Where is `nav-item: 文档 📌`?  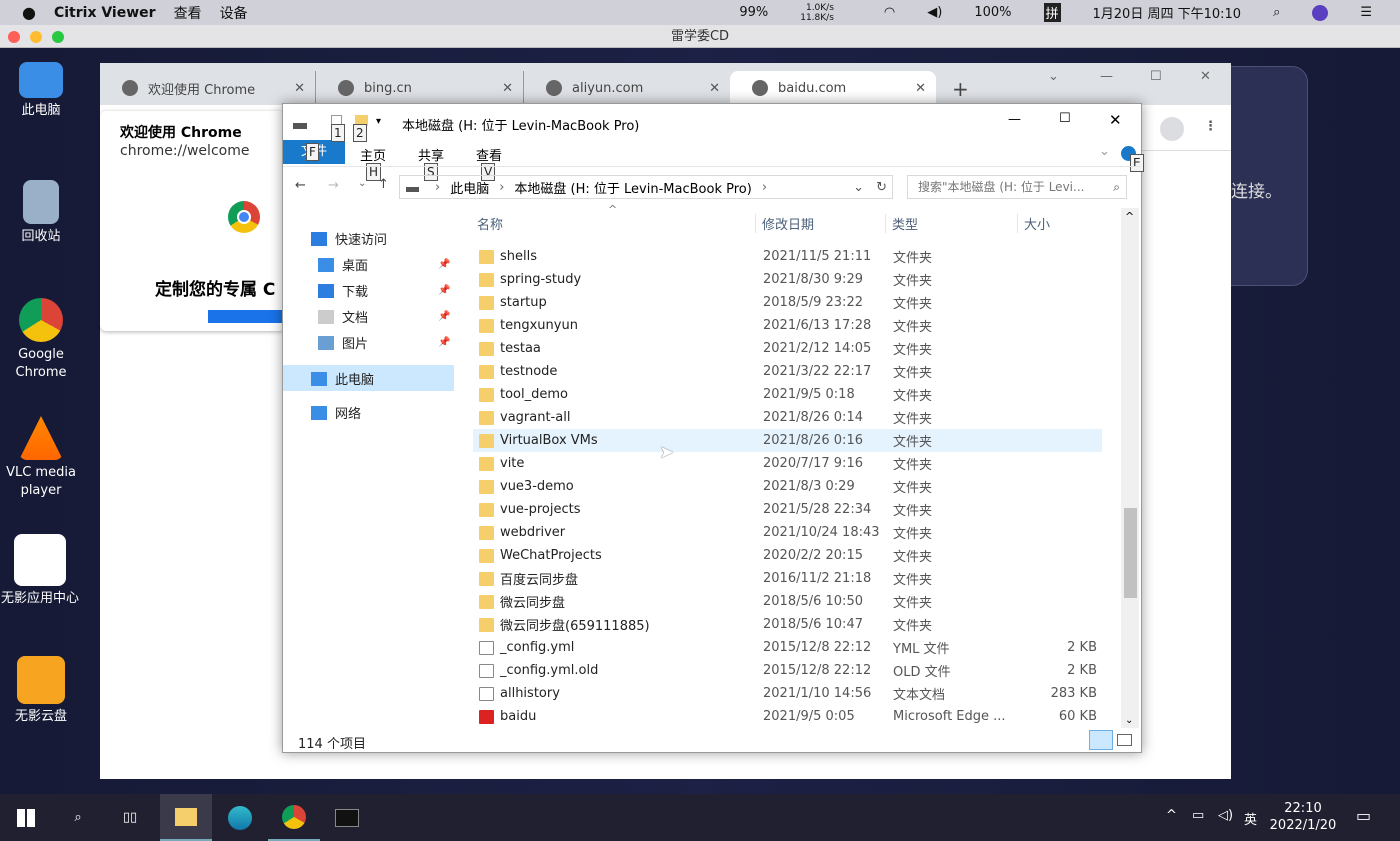 nav-item: 文档 📌 is located at coordinates (384, 316).